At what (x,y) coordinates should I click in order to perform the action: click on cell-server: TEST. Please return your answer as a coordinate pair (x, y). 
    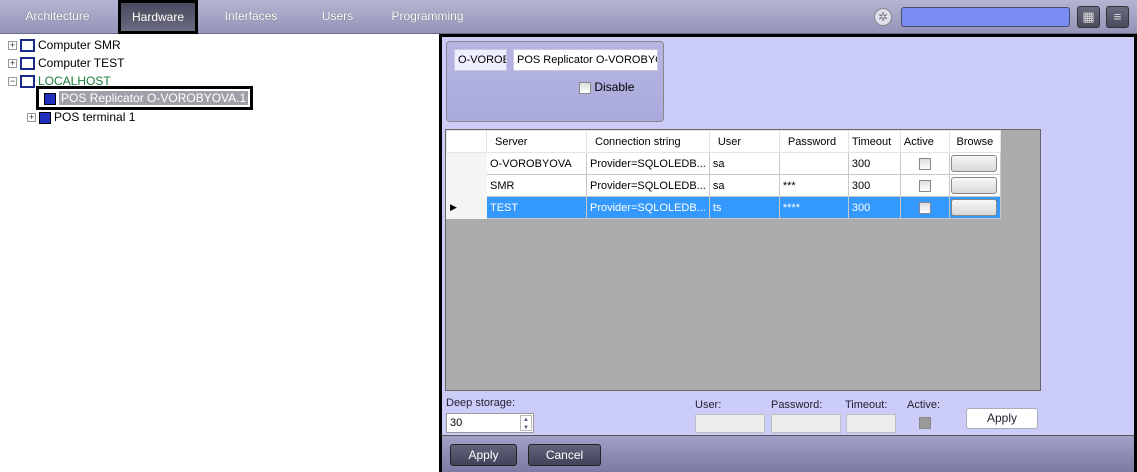
    Looking at the image, I should click on (536, 207).